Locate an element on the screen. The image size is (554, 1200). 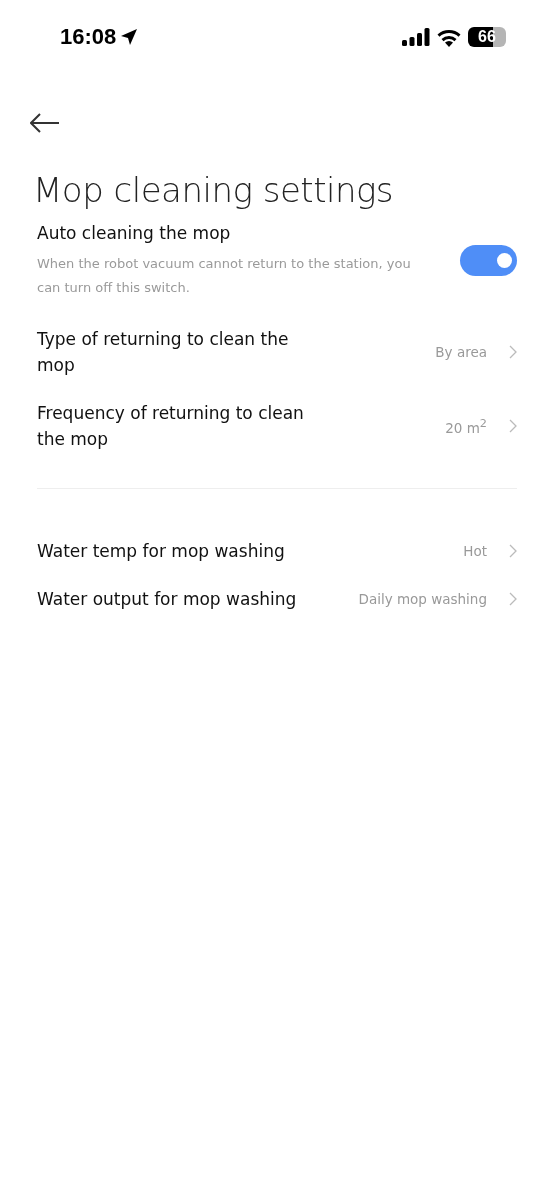
setting-row: Water temp for mop washing Hot is located at coordinates (277, 552).